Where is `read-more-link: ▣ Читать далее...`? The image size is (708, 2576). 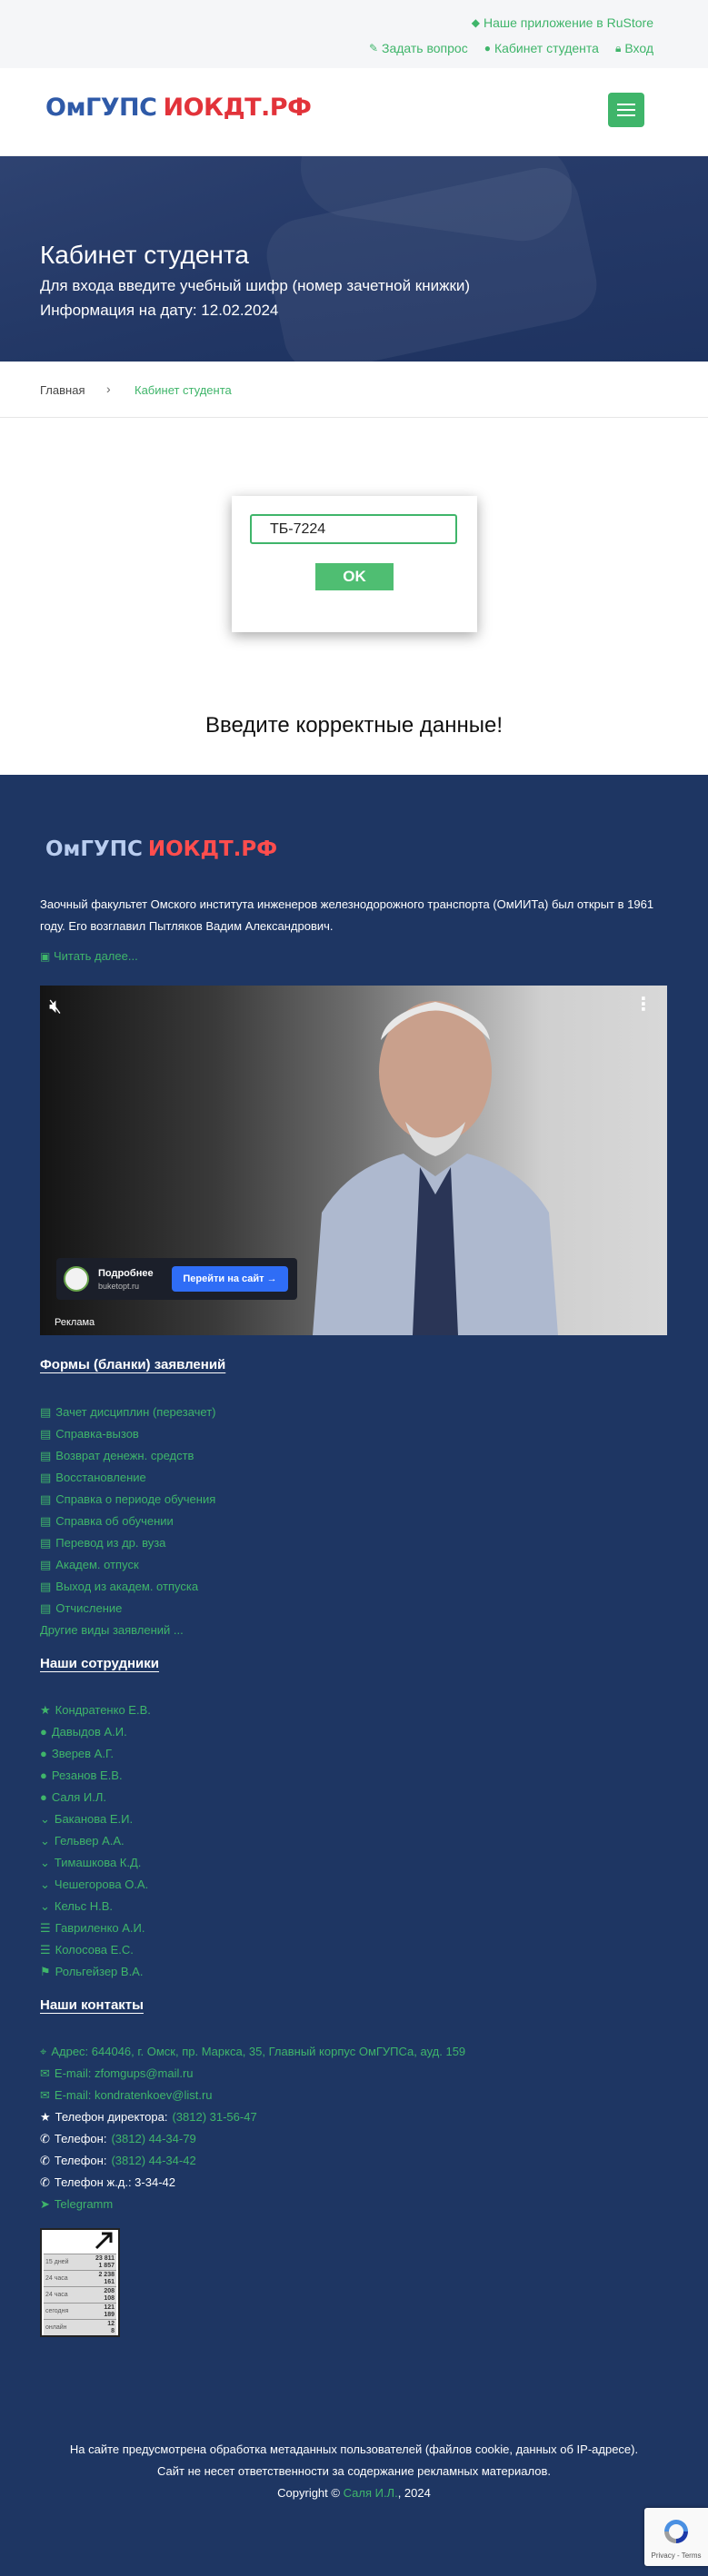
read-more-link: ▣ Читать далее... is located at coordinates (89, 956).